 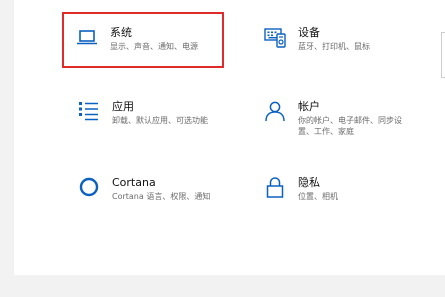 What do you see at coordinates (331, 190) in the screenshot?
I see `tile-privacy: 隐私 位置、相机` at bounding box center [331, 190].